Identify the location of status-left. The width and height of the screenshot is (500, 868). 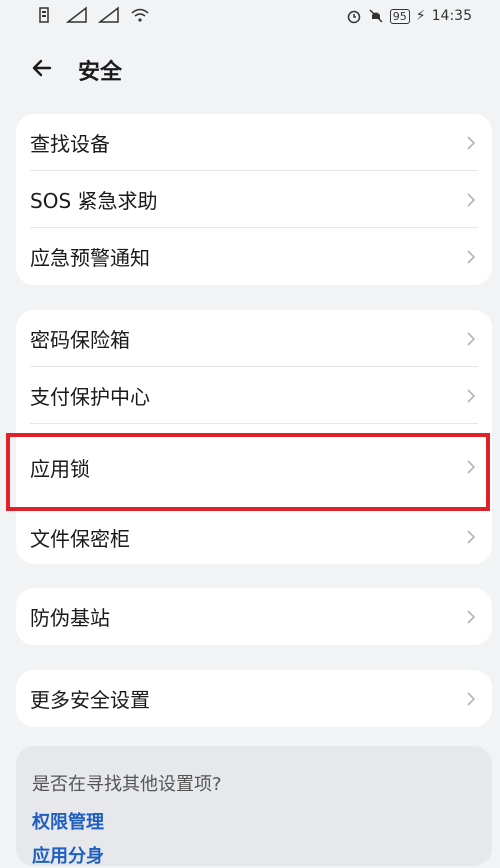
(94, 15).